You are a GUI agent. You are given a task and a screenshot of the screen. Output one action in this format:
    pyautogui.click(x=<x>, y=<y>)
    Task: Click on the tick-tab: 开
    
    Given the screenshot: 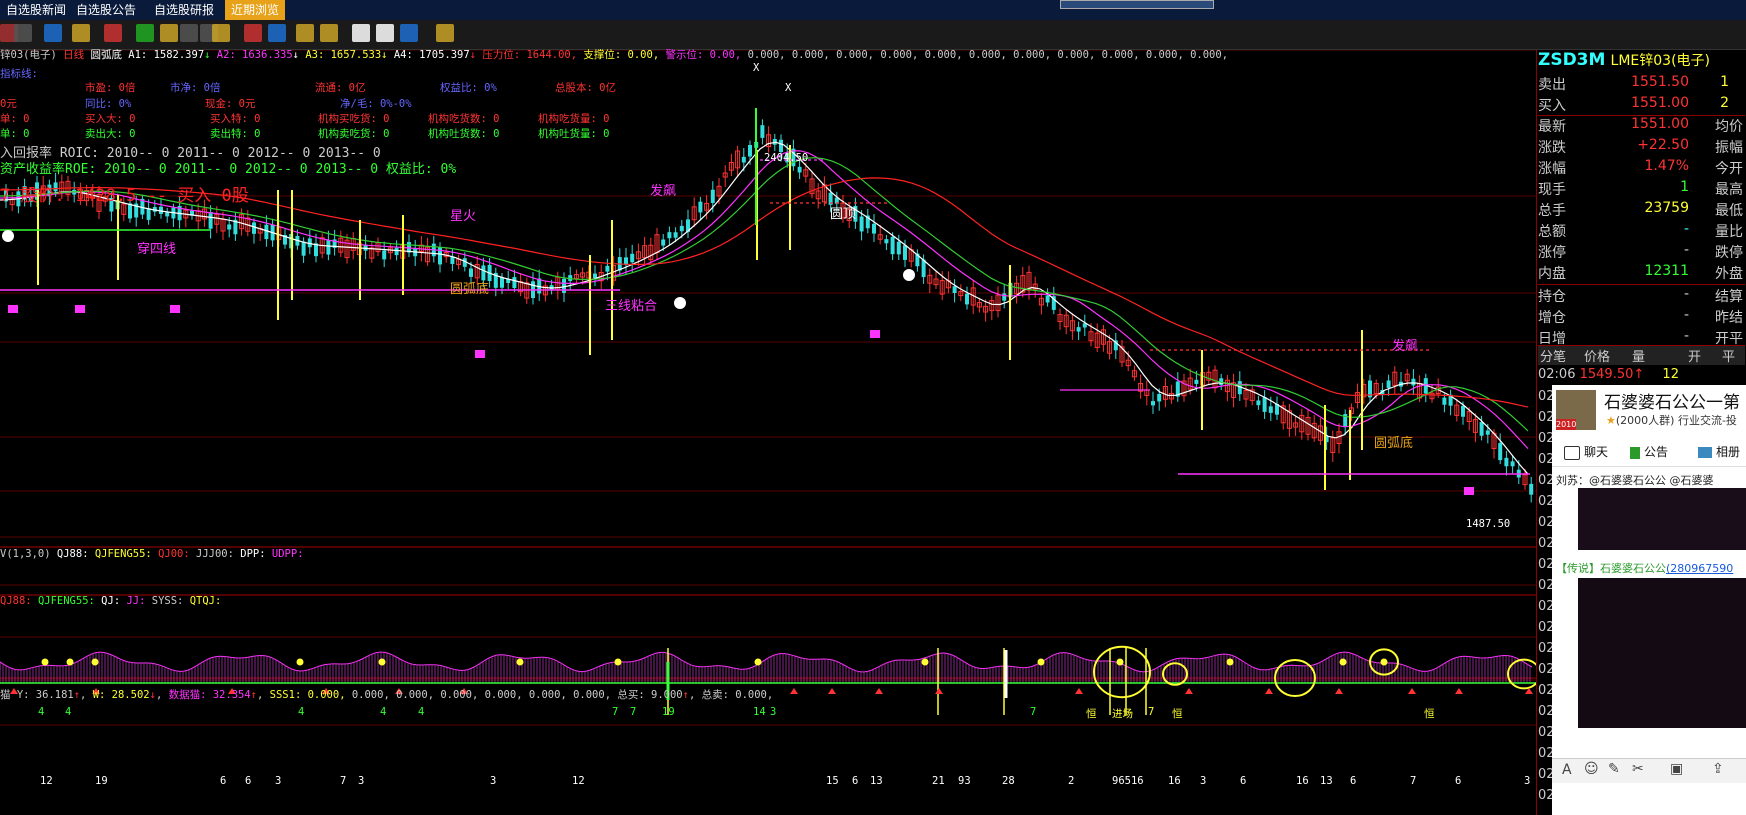 What is the action you would take?
    pyautogui.click(x=1694, y=355)
    